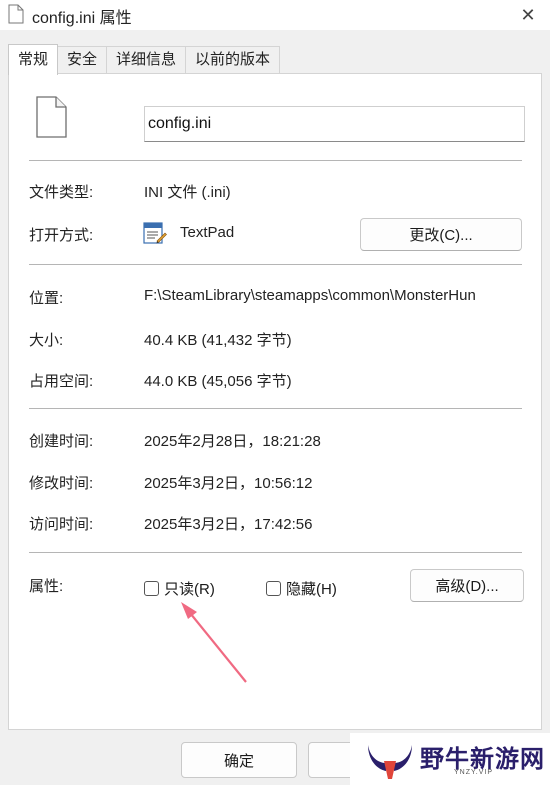 Image resolution: width=550 pixels, height=785 pixels. Describe the element at coordinates (189, 589) in the screenshot. I see `readonly-label: 只读(R)` at that location.